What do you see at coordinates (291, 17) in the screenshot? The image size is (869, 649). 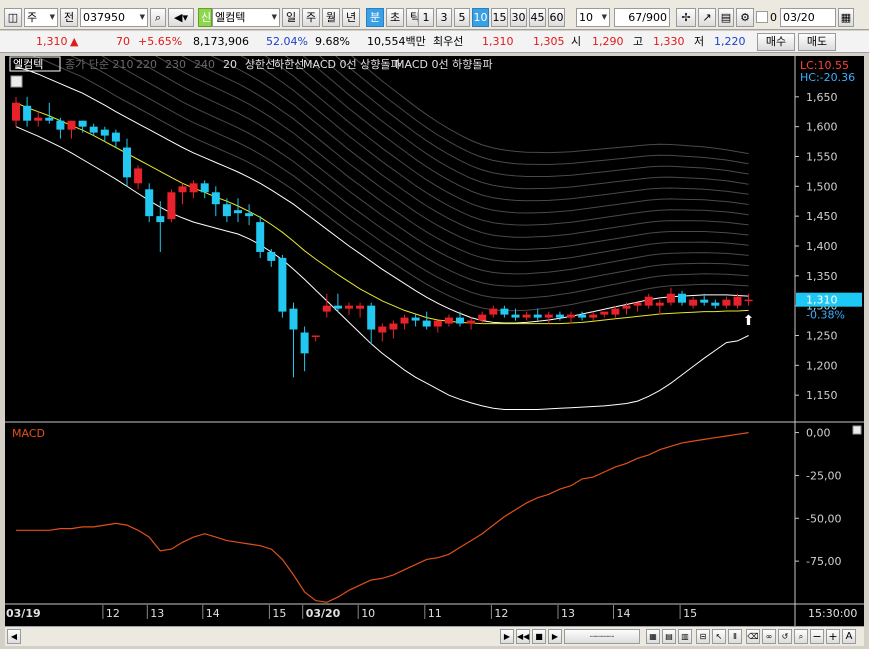 I see `tab-0: 일` at bounding box center [291, 17].